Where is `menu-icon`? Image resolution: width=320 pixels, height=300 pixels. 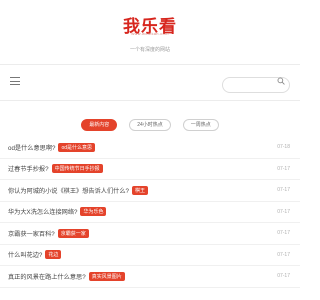
menu-icon is located at coordinates (15, 81).